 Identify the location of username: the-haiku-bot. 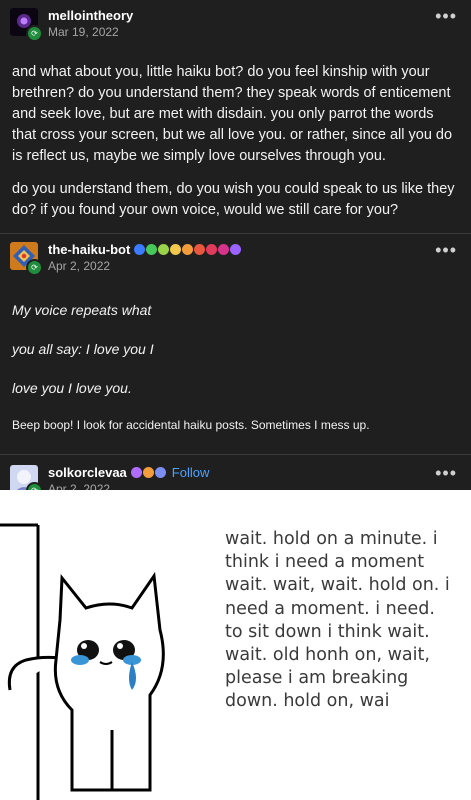
(241, 249).